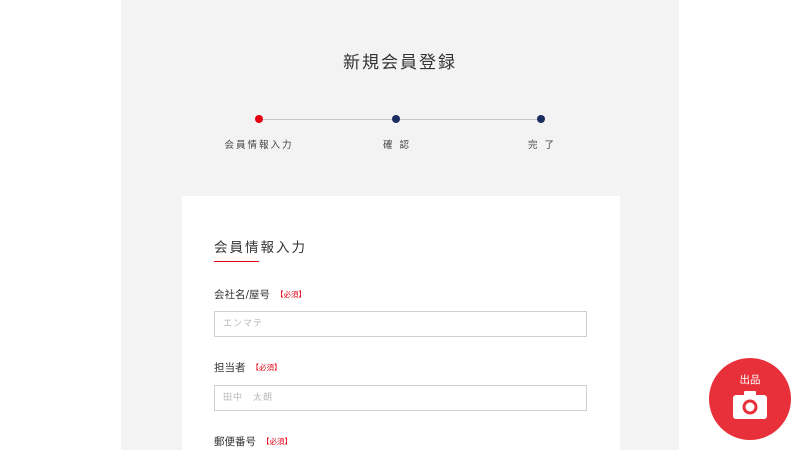 This screenshot has height=456, width=800. I want to click on postal-code-label-text: 郵便番号, so click(235, 442).